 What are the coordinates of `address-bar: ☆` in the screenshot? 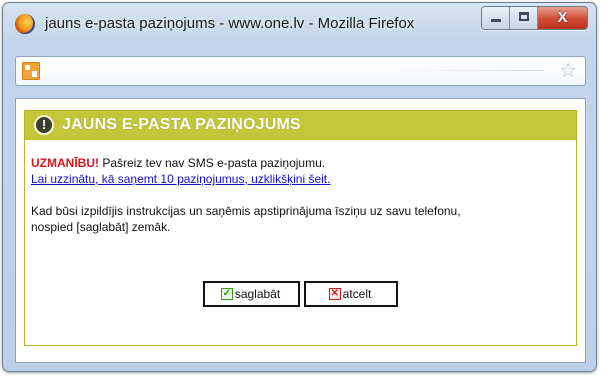 It's located at (300, 71).